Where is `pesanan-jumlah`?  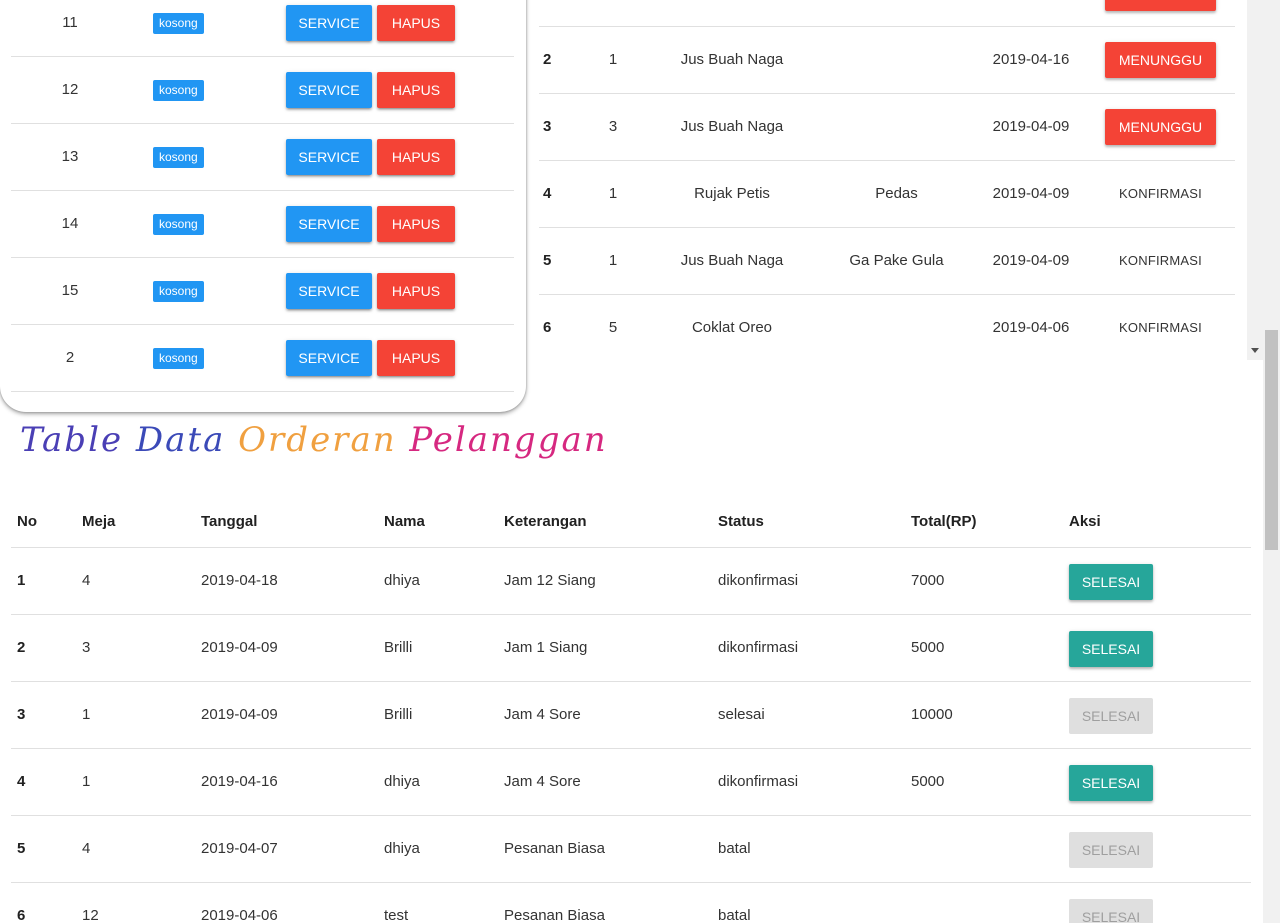 pesanan-jumlah is located at coordinates (613, 13).